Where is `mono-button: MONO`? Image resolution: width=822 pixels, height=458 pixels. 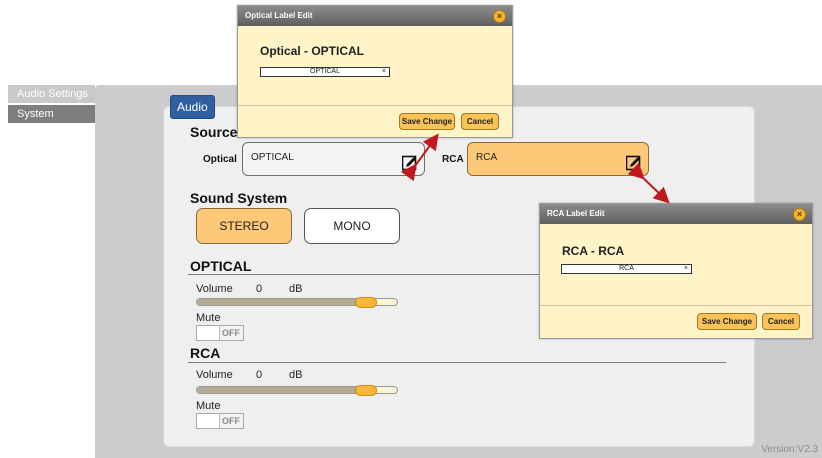
mono-button: MONO is located at coordinates (352, 226).